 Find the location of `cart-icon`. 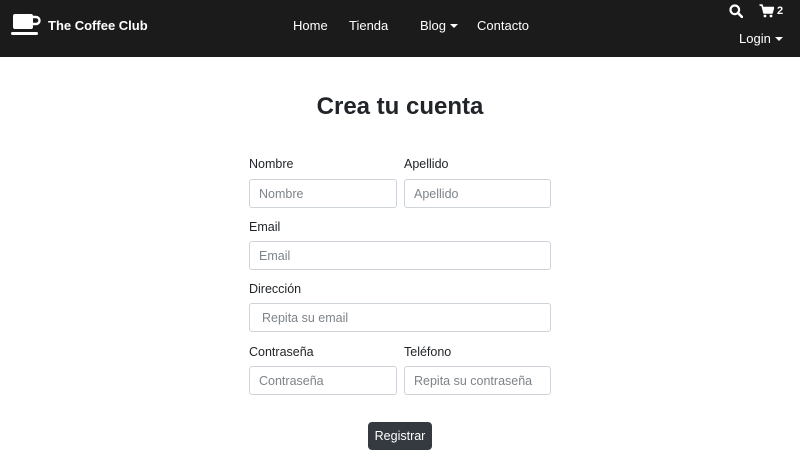

cart-icon is located at coordinates (766, 11).